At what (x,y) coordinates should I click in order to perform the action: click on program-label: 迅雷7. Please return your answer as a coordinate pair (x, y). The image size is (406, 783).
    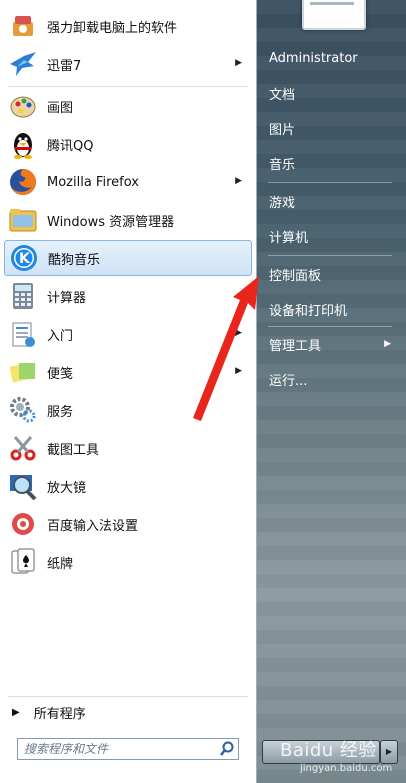
    Looking at the image, I should click on (64, 66).